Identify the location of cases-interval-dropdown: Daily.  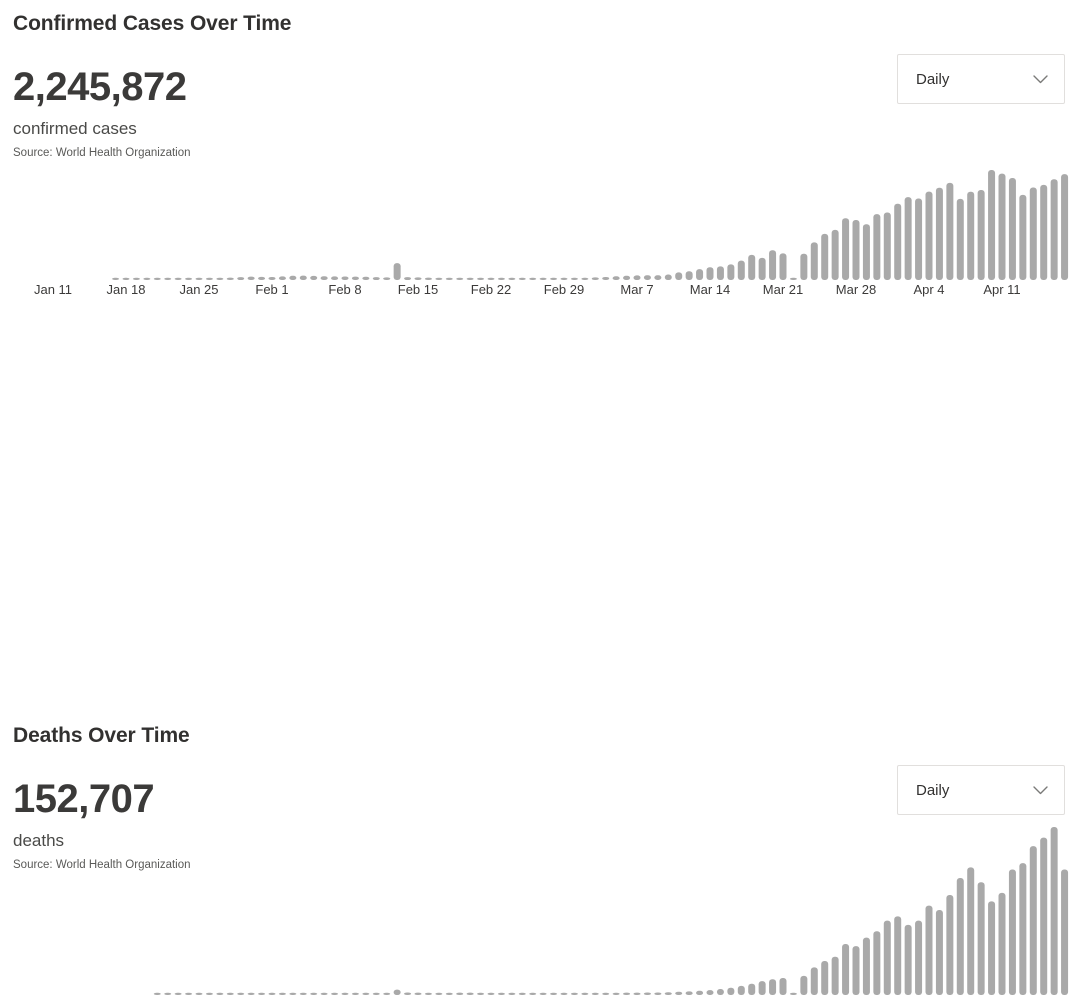
(981, 79).